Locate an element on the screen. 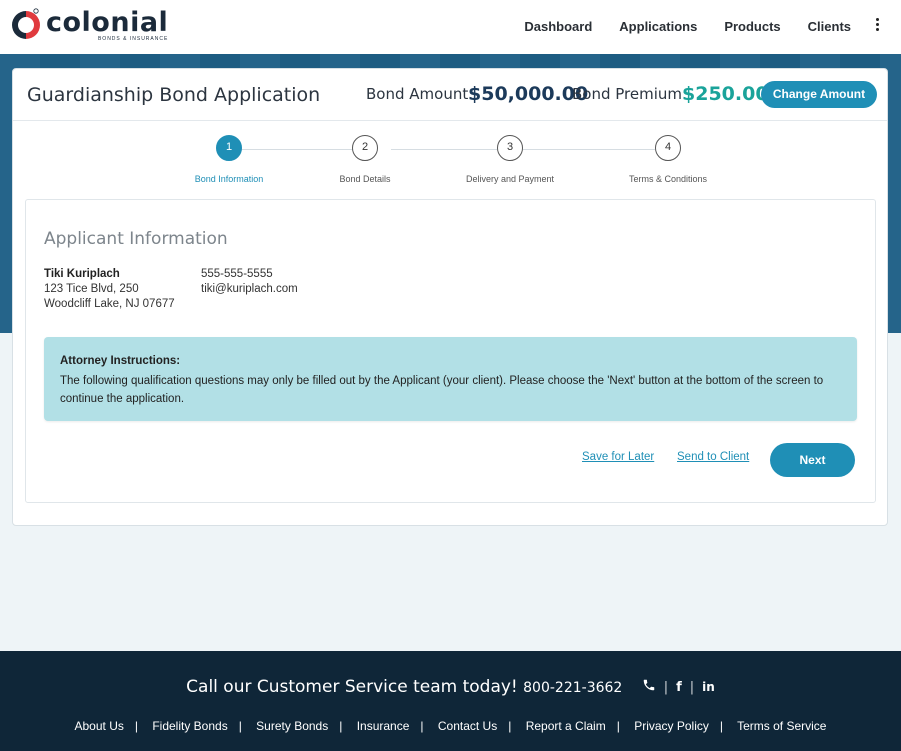 The width and height of the screenshot is (901, 751). cta-phone: 800-221-3662 is located at coordinates (572, 688).